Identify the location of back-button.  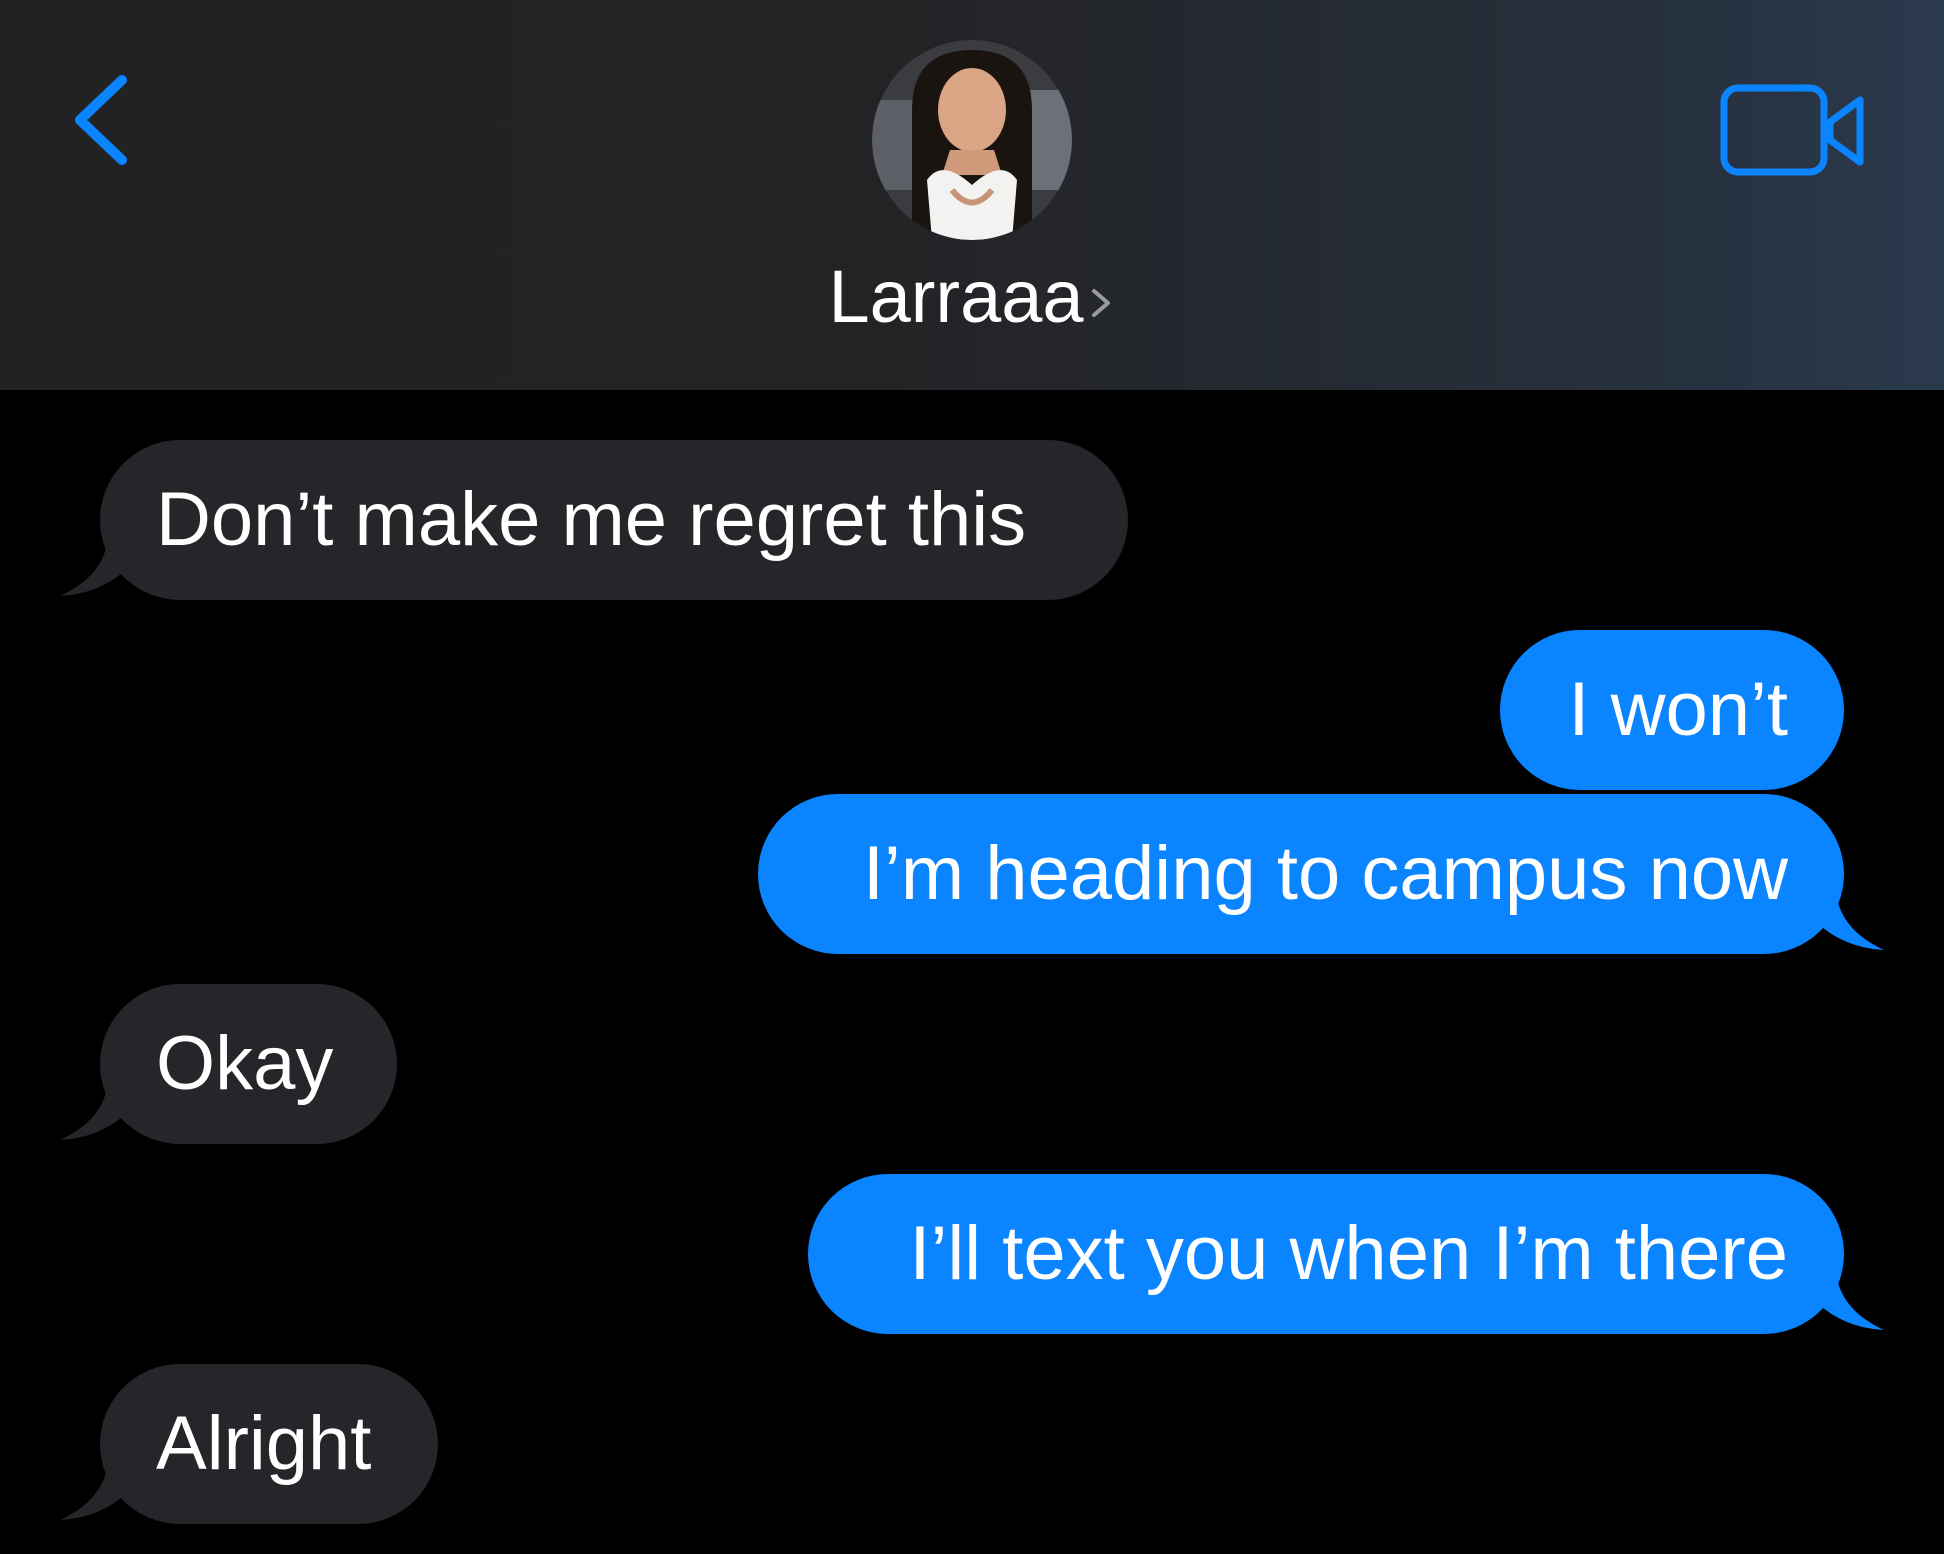
(105, 120).